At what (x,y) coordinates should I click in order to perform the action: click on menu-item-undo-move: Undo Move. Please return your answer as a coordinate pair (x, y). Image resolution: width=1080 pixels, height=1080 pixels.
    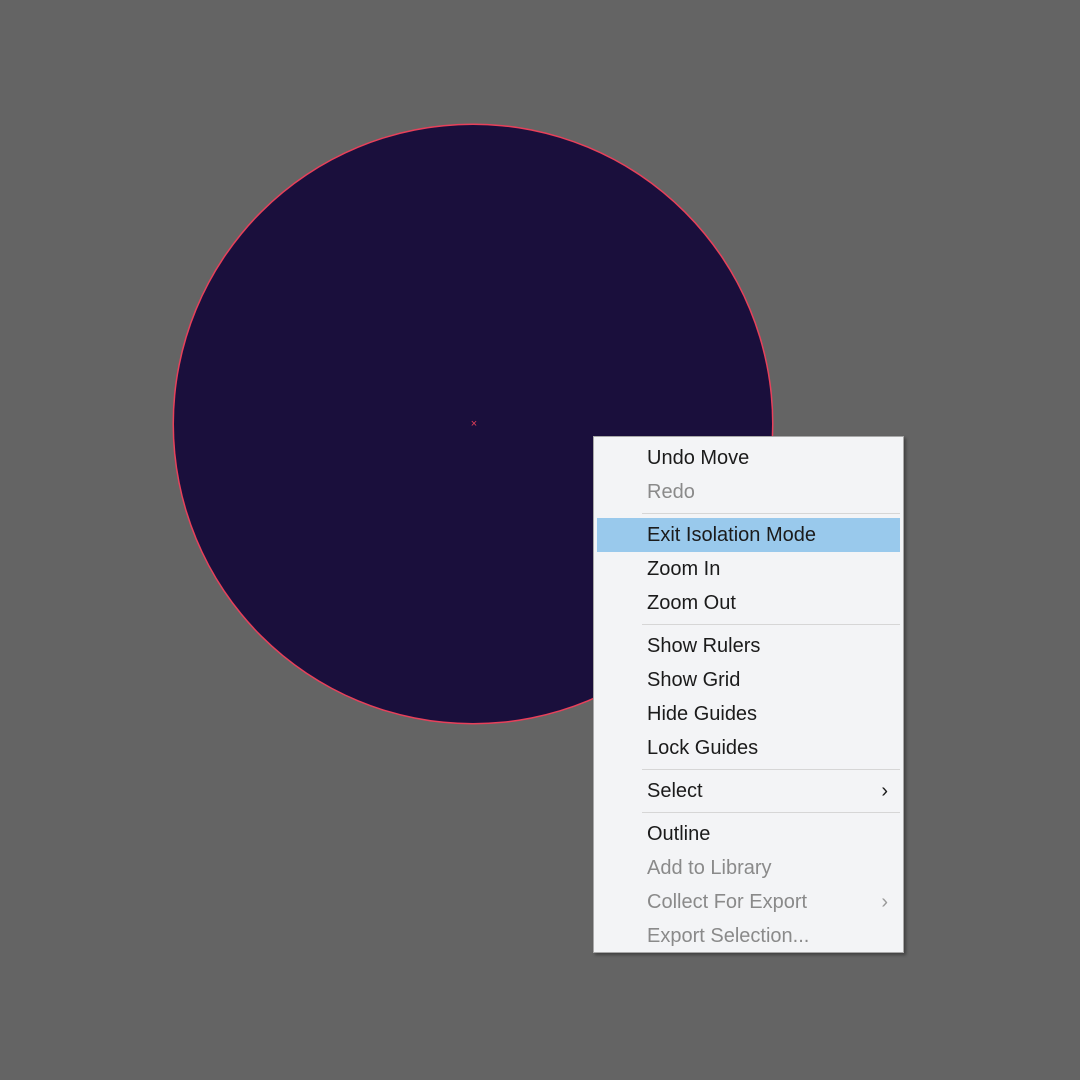
    Looking at the image, I should click on (748, 458).